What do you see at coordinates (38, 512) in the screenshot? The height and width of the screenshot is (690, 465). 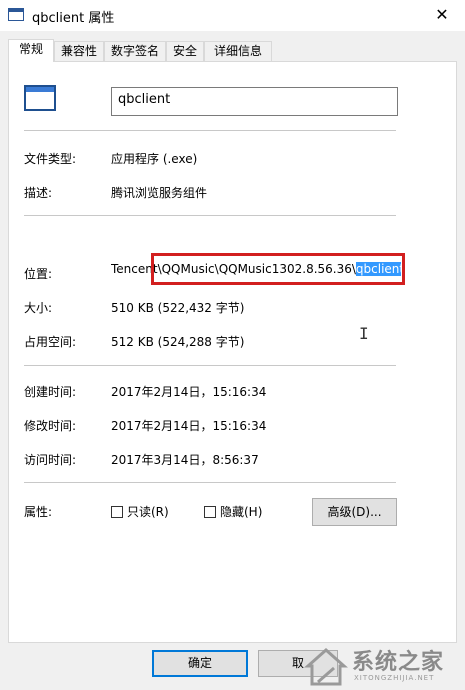 I see `attributes-label: 属性:` at bounding box center [38, 512].